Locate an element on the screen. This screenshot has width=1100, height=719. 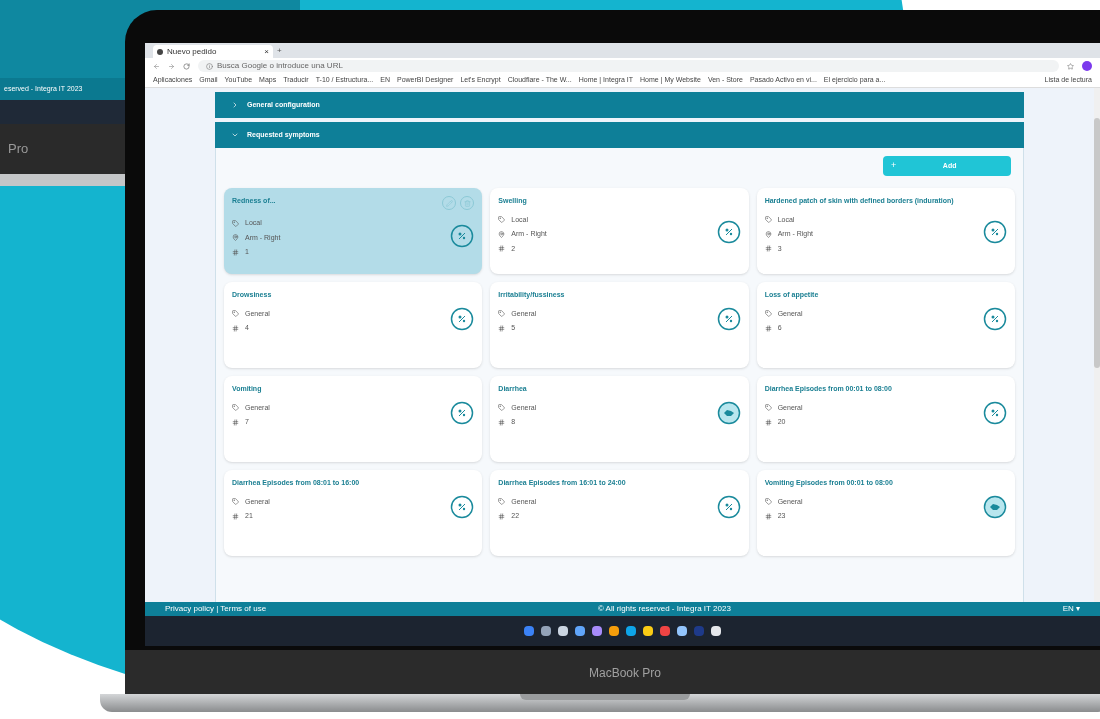
background-brand: Pro is located at coordinates (18, 149).